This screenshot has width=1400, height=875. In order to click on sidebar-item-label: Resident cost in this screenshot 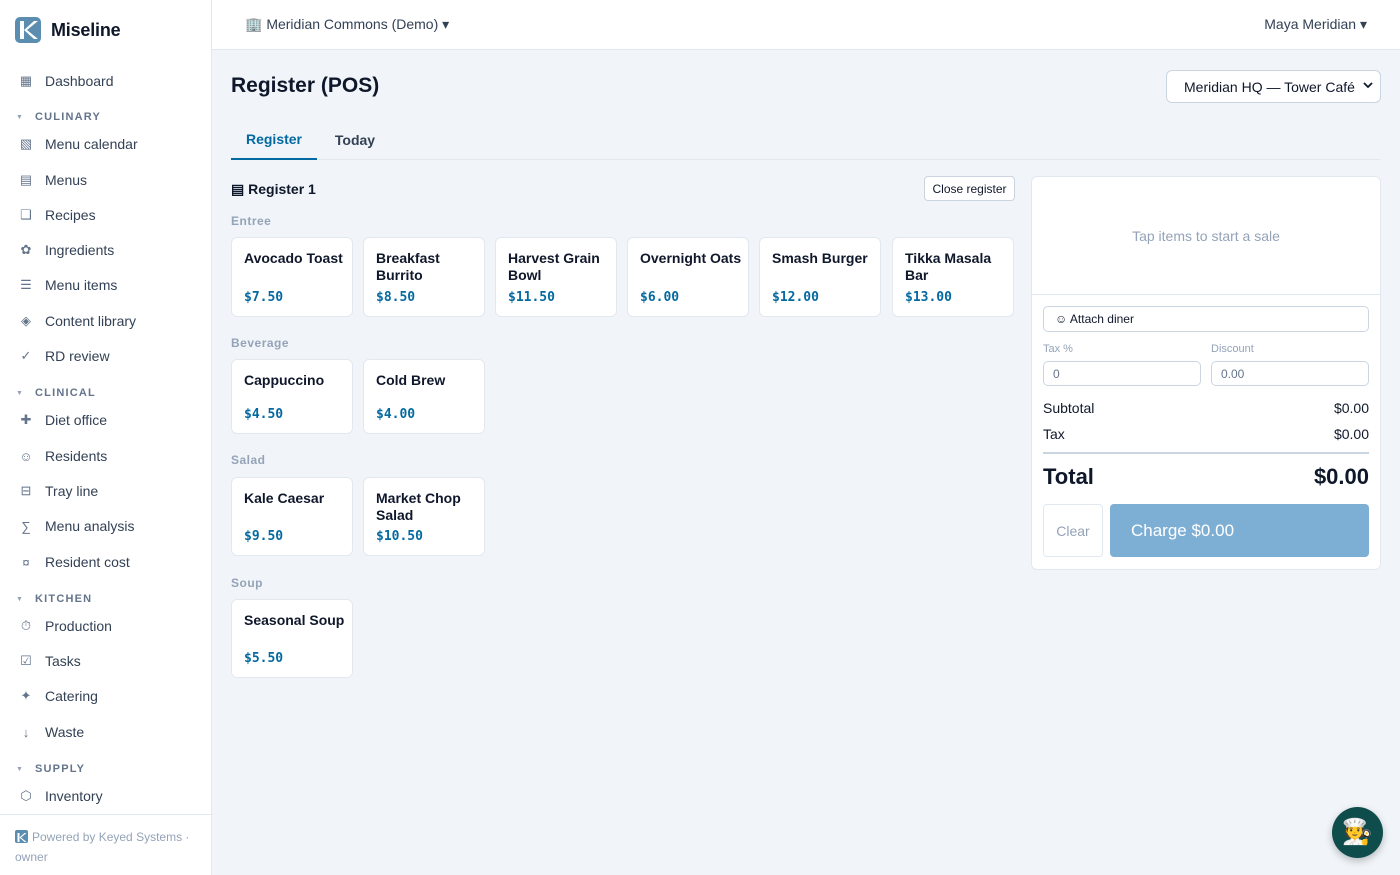, I will do `click(87, 562)`.